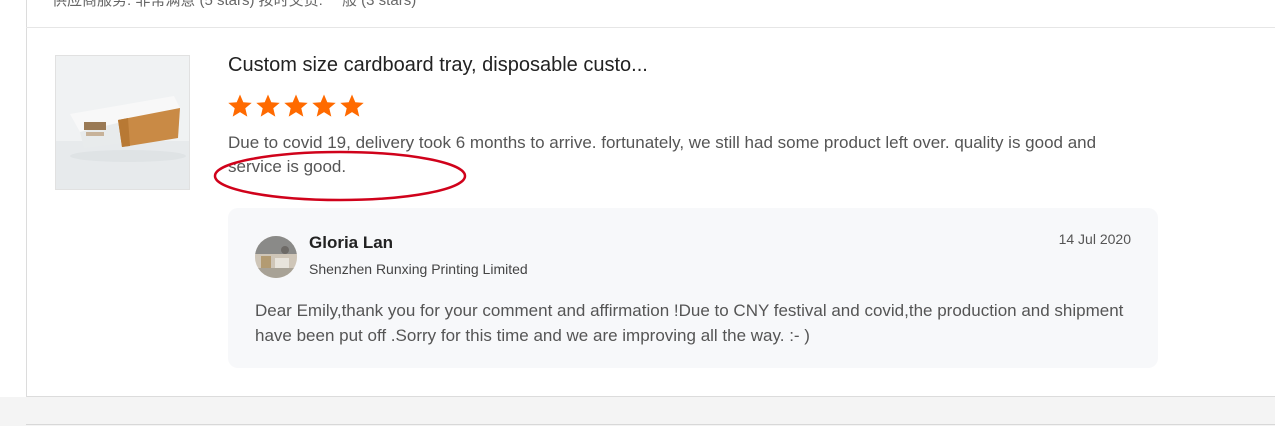 This screenshot has width=1275, height=426. What do you see at coordinates (418, 269) in the screenshot?
I see `replier-company: Shenzhen Runxing Printing Limited` at bounding box center [418, 269].